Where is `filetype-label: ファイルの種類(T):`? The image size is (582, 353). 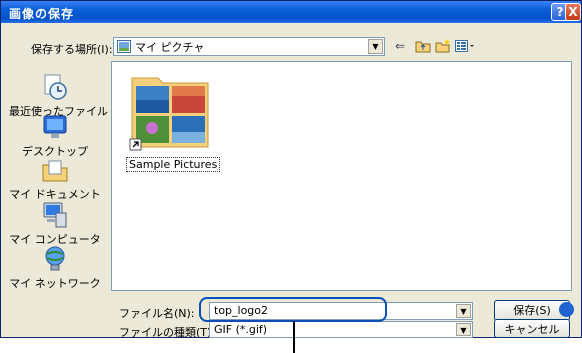
filetype-label: ファイルの種類(T): is located at coordinates (167, 332).